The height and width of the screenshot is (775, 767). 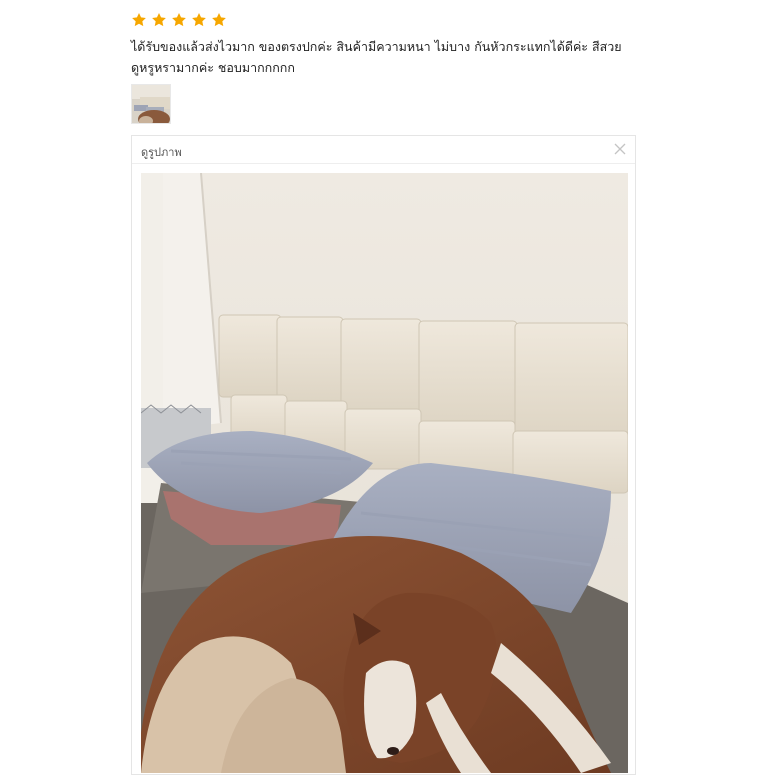 I want to click on close-icon, so click(x=620, y=149).